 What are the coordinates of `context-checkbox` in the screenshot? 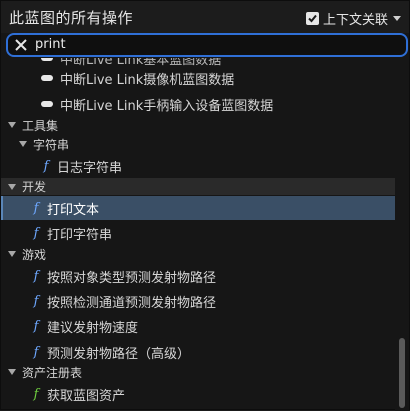 It's located at (312, 18).